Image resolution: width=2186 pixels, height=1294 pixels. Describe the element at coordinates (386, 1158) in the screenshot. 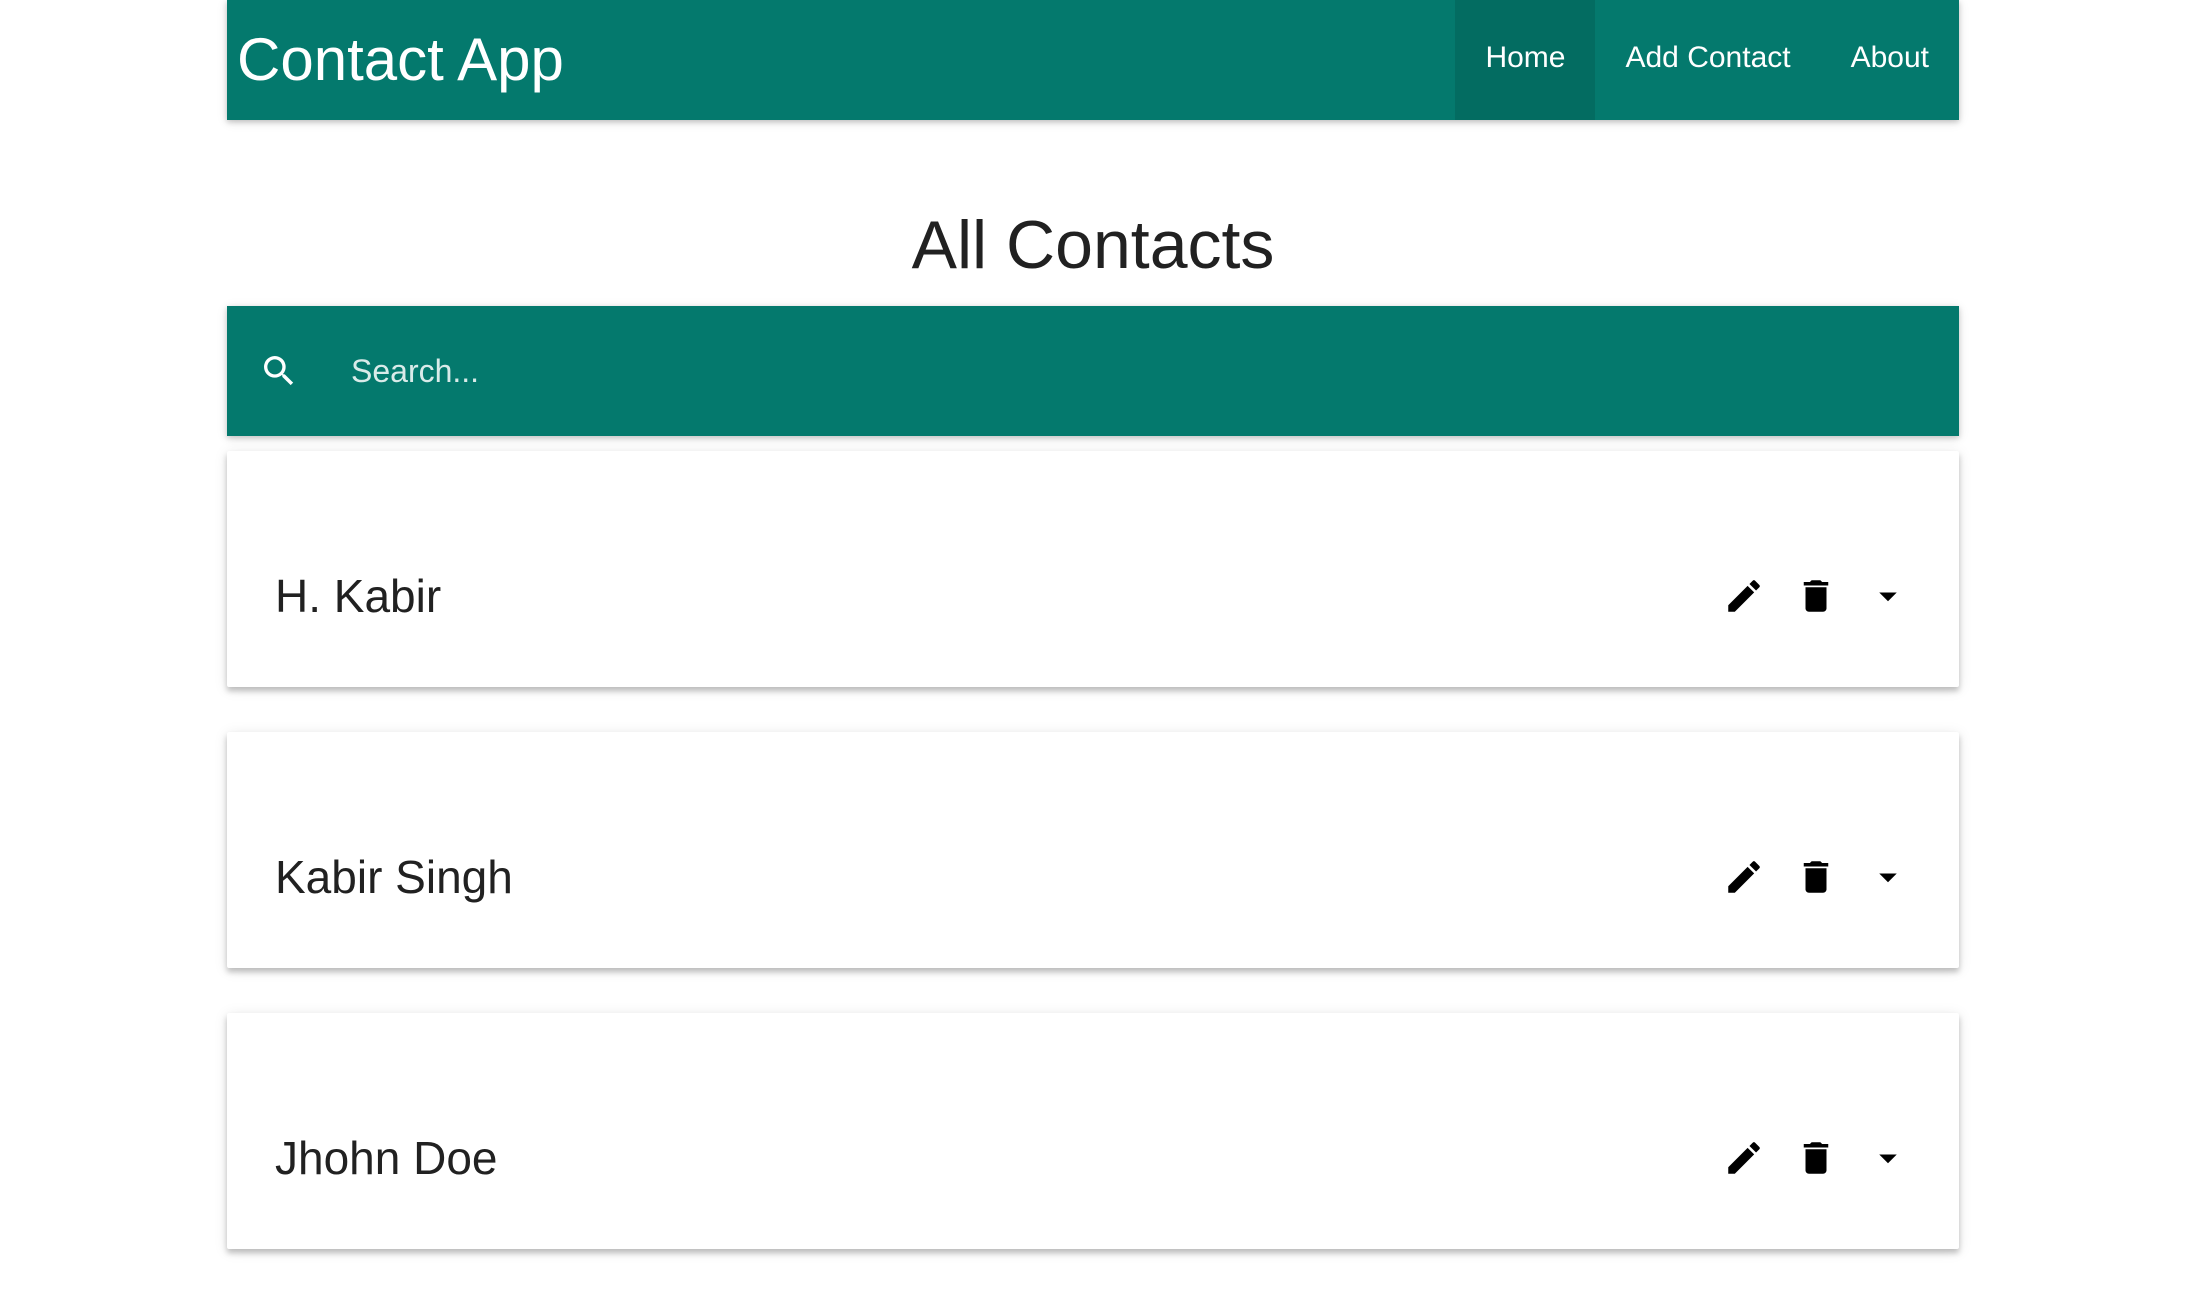

I see `contact-name: Jhohn Doe` at that location.